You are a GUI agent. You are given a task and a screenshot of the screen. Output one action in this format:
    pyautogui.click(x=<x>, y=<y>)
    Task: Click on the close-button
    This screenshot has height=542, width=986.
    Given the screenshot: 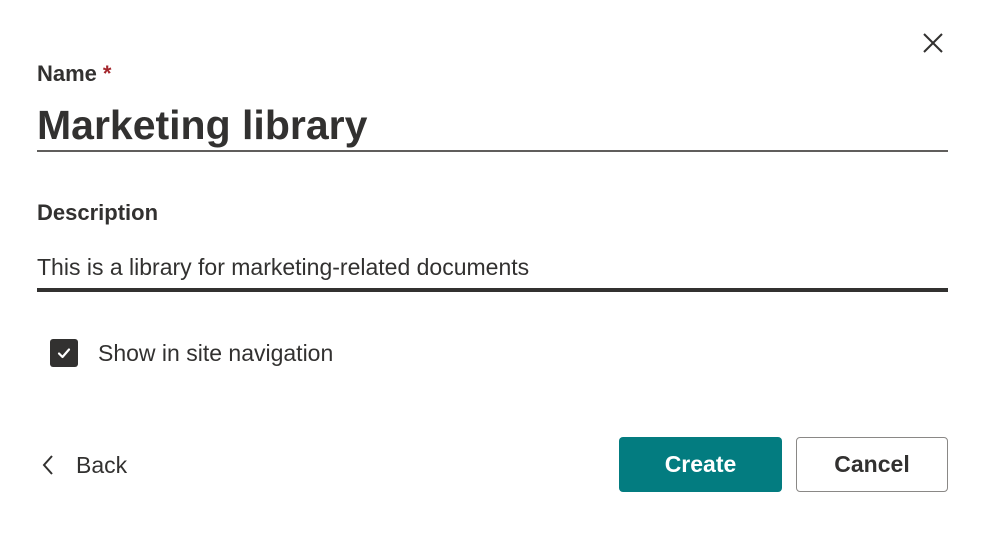 What is the action you would take?
    pyautogui.click(x=933, y=43)
    